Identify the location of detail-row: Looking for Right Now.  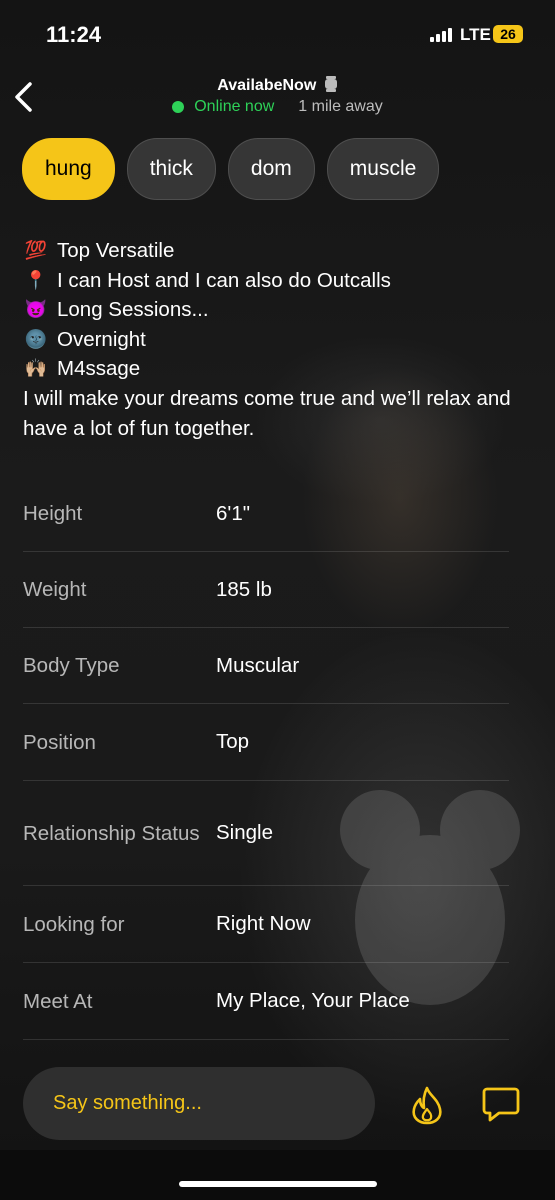
(266, 924).